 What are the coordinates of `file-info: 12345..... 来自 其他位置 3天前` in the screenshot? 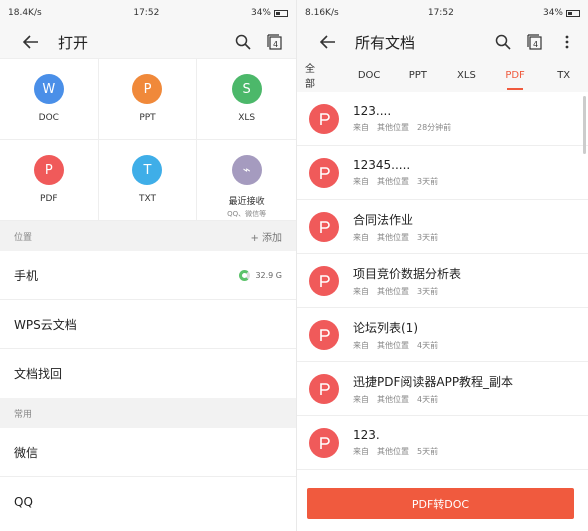 It's located at (399, 172).